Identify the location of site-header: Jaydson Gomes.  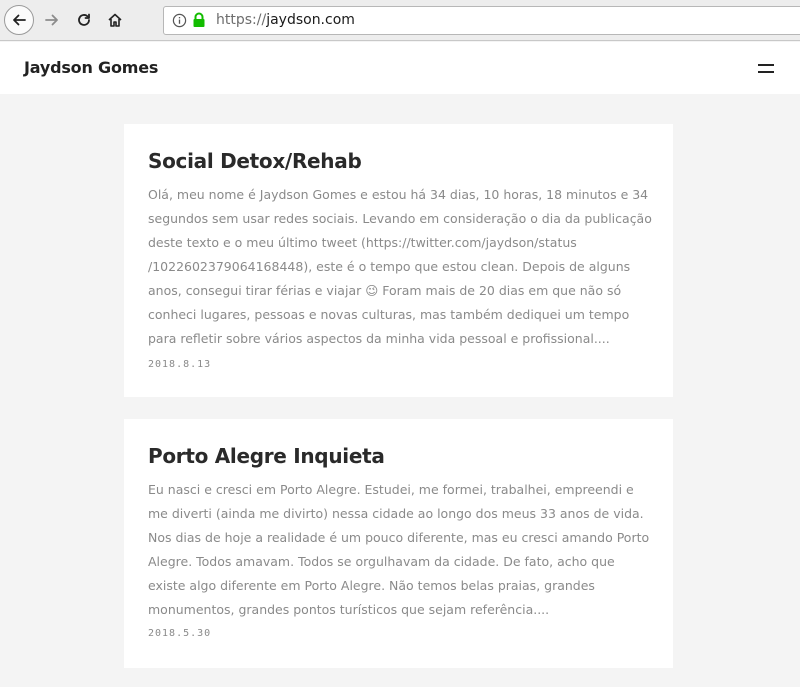
(400, 68).